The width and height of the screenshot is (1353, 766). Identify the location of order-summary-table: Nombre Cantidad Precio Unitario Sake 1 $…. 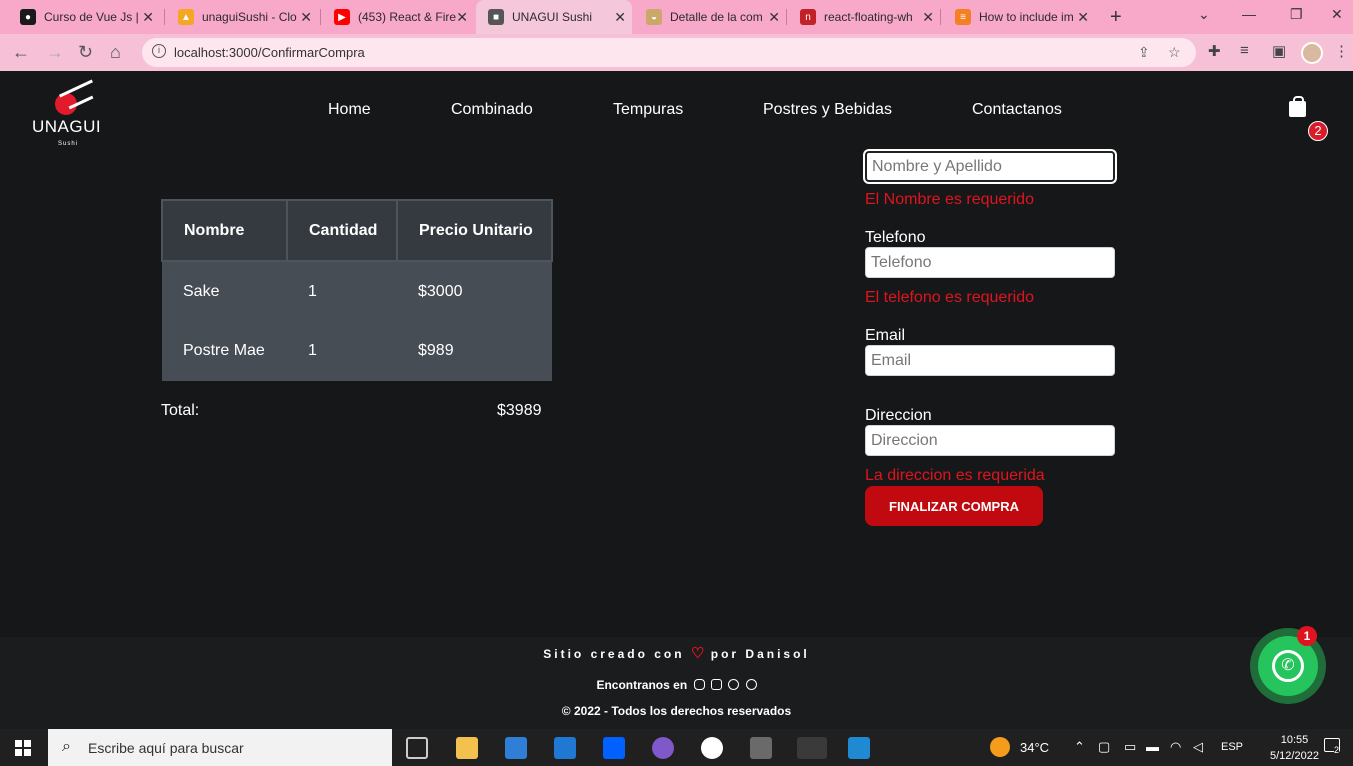
(357, 290).